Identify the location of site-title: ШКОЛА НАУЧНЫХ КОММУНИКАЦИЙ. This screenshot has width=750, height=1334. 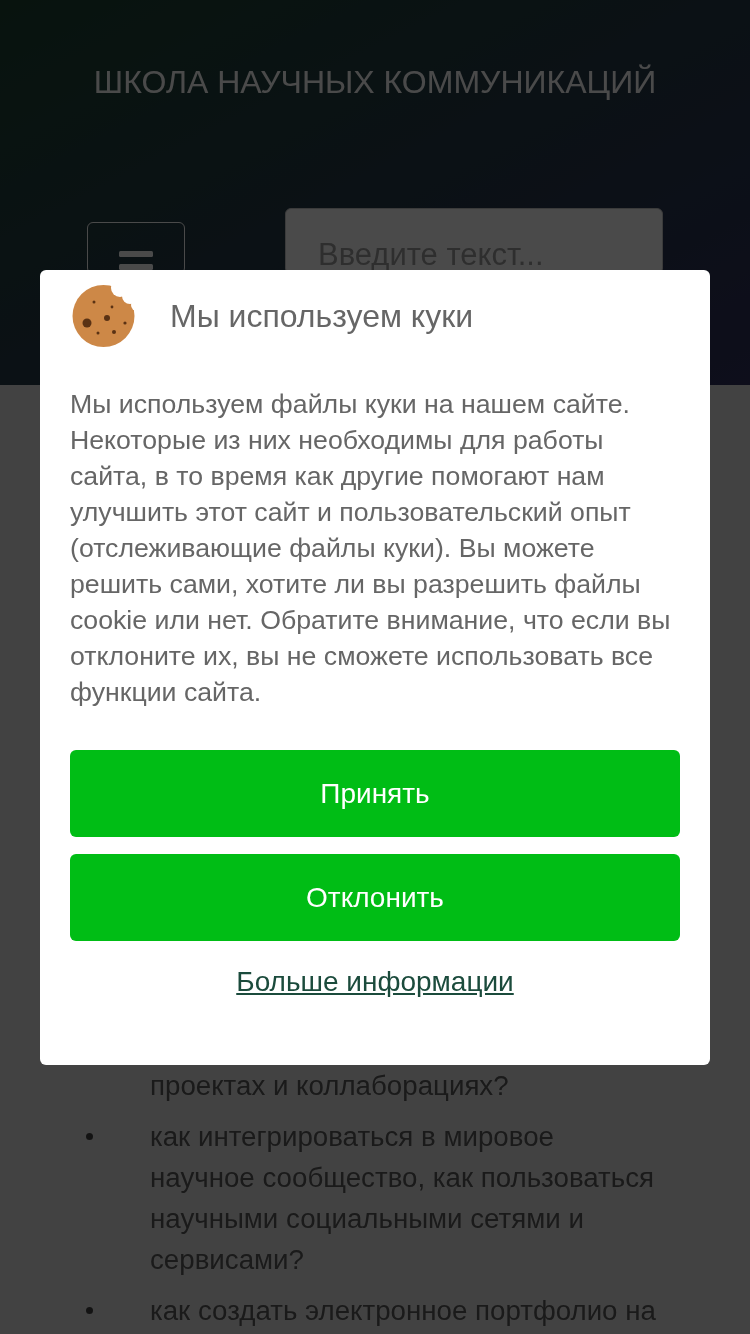
(375, 82).